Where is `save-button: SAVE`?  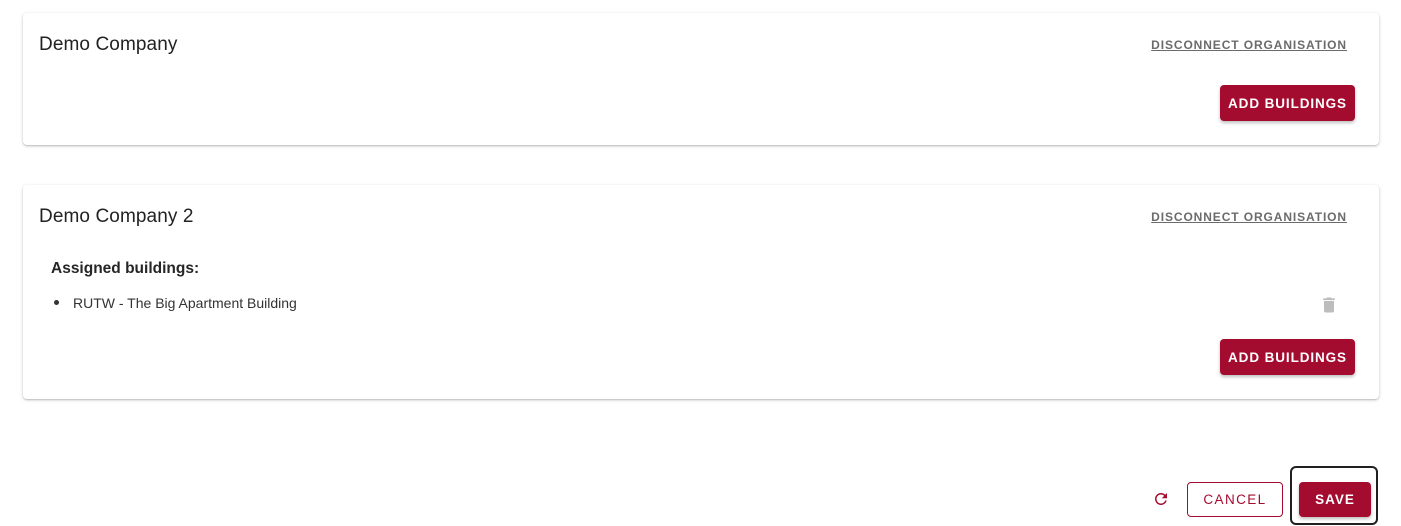 save-button: SAVE is located at coordinates (1335, 499).